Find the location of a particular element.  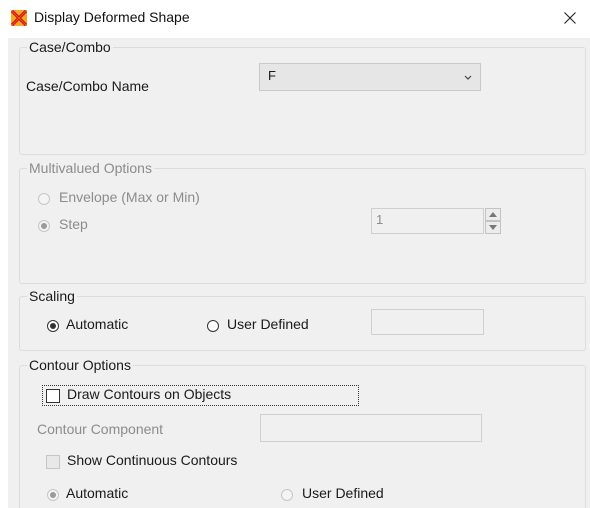

contour-automatic-radio is located at coordinates (53, 495).